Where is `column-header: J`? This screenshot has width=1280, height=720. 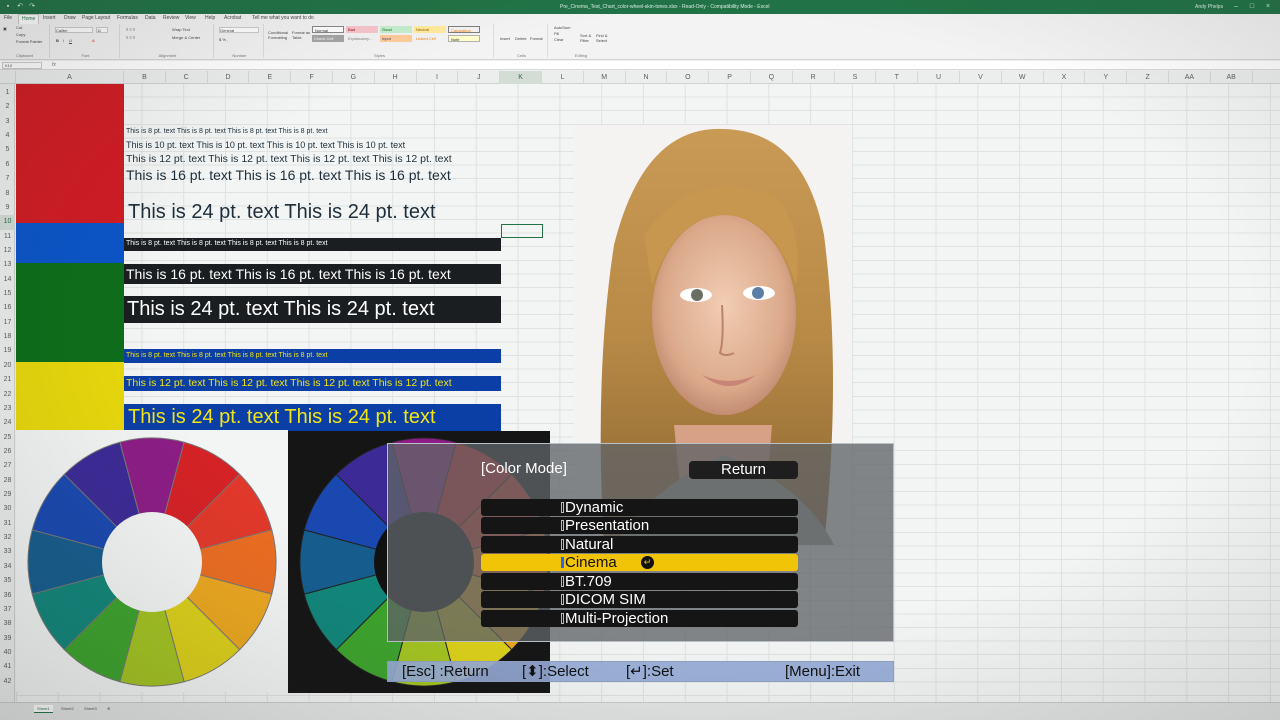
column-header: J is located at coordinates (479, 77).